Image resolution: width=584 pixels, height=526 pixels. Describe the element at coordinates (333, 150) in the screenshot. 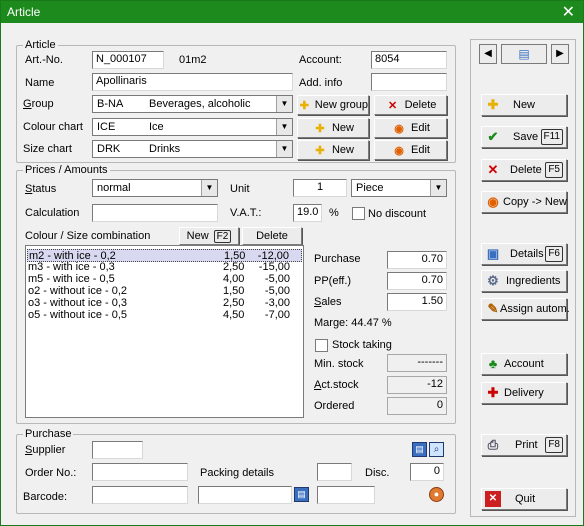

I see `size-new-button: ✚ New` at that location.